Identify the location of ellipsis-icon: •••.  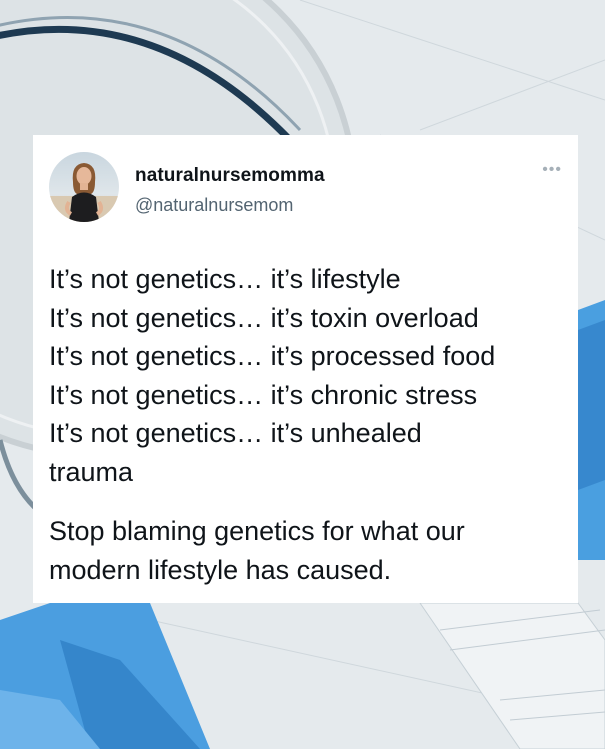
(552, 170).